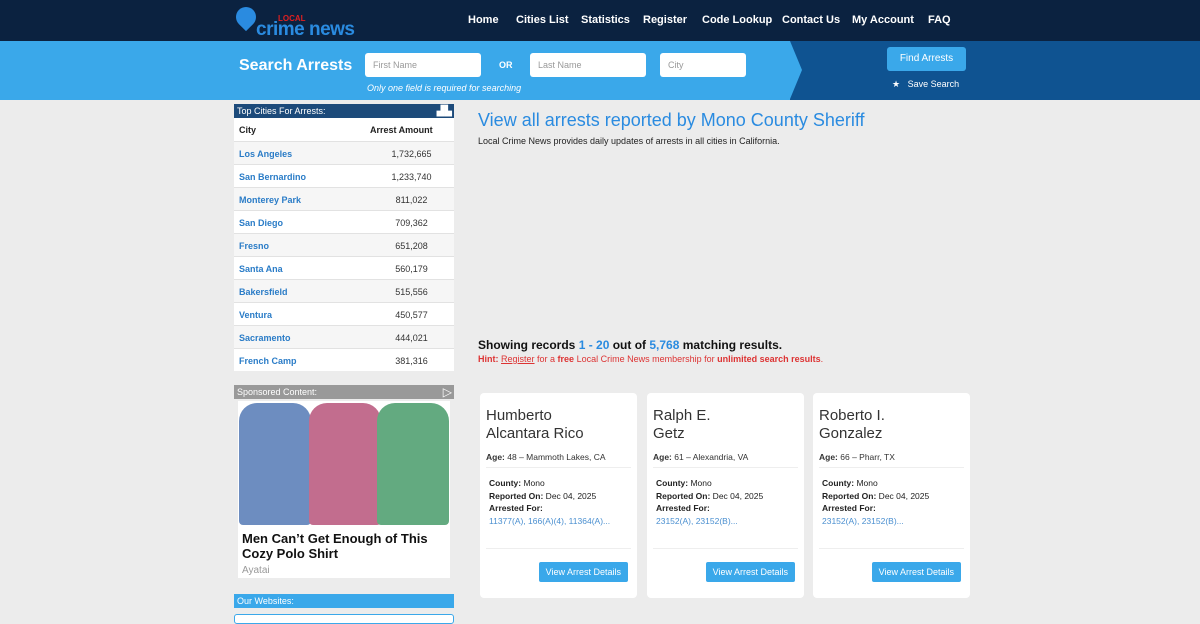 This screenshot has height=624, width=1200. What do you see at coordinates (883, 20) in the screenshot?
I see `nav-my-account: My Account` at bounding box center [883, 20].